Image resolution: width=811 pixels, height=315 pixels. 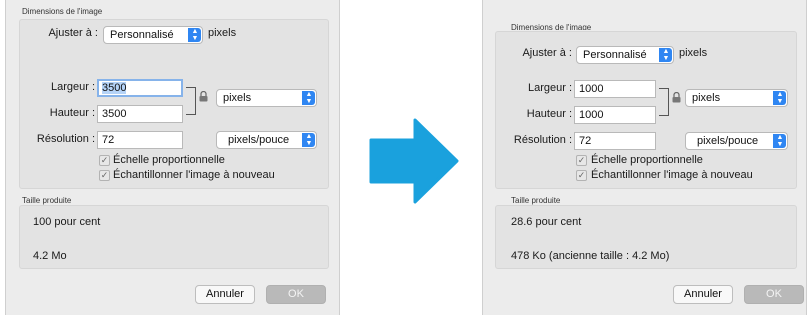 What do you see at coordinates (414, 161) in the screenshot?
I see `right-arrow-icon` at bounding box center [414, 161].